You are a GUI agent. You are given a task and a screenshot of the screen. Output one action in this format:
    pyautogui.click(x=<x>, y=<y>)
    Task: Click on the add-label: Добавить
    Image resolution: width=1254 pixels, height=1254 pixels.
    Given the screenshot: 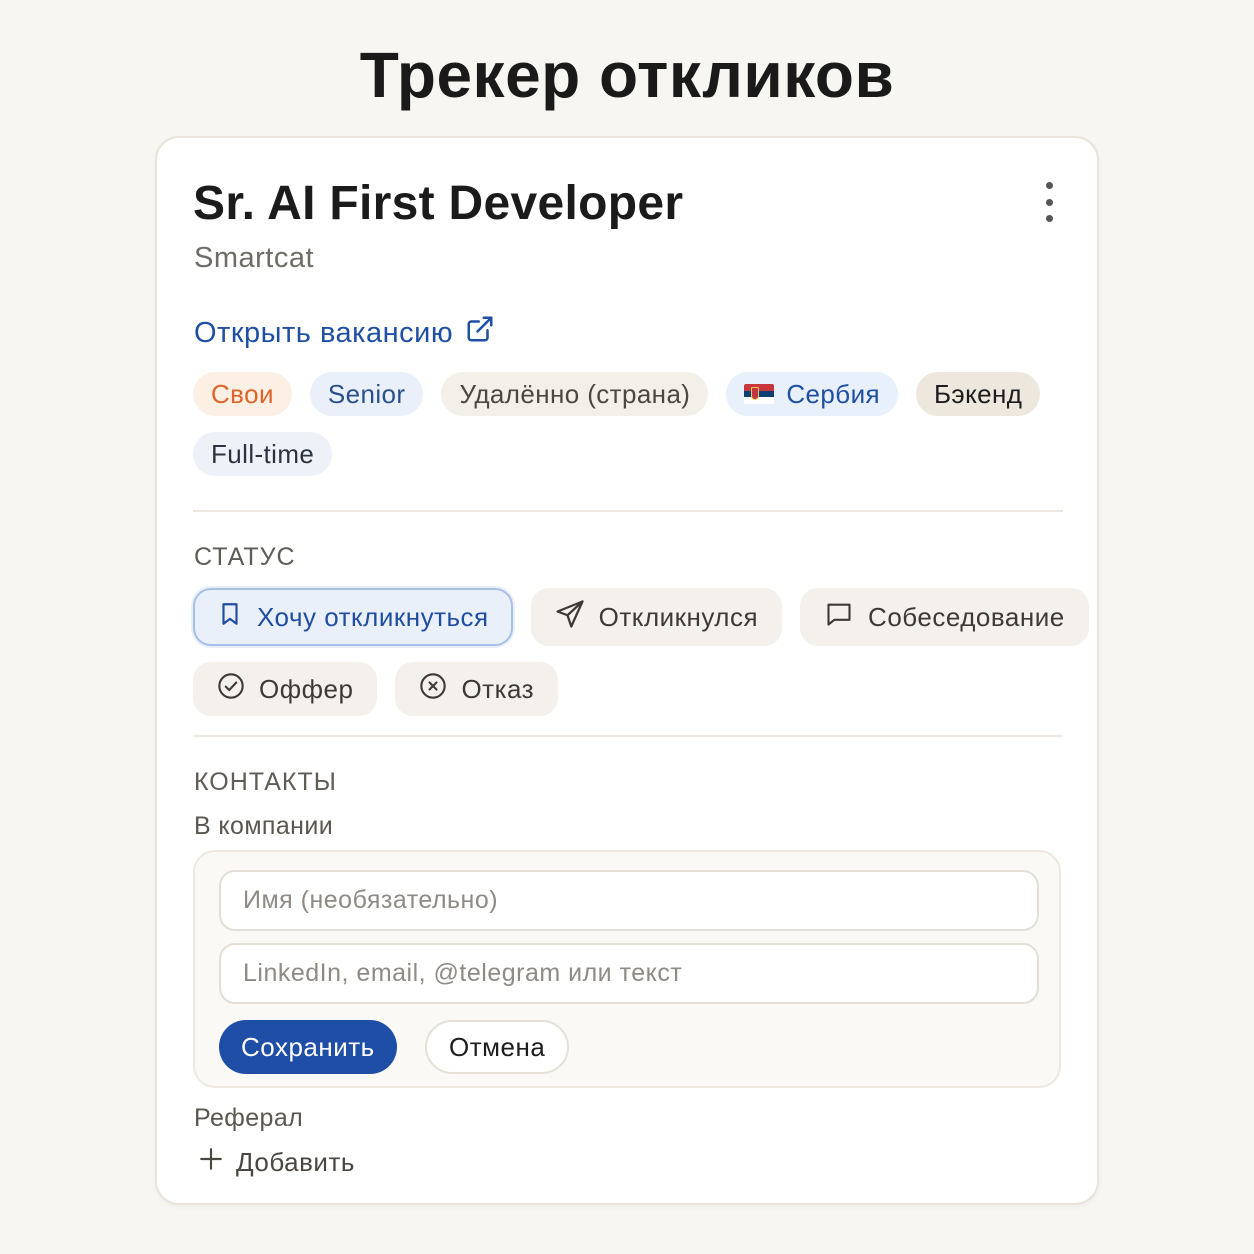 What is the action you would take?
    pyautogui.click(x=295, y=1162)
    